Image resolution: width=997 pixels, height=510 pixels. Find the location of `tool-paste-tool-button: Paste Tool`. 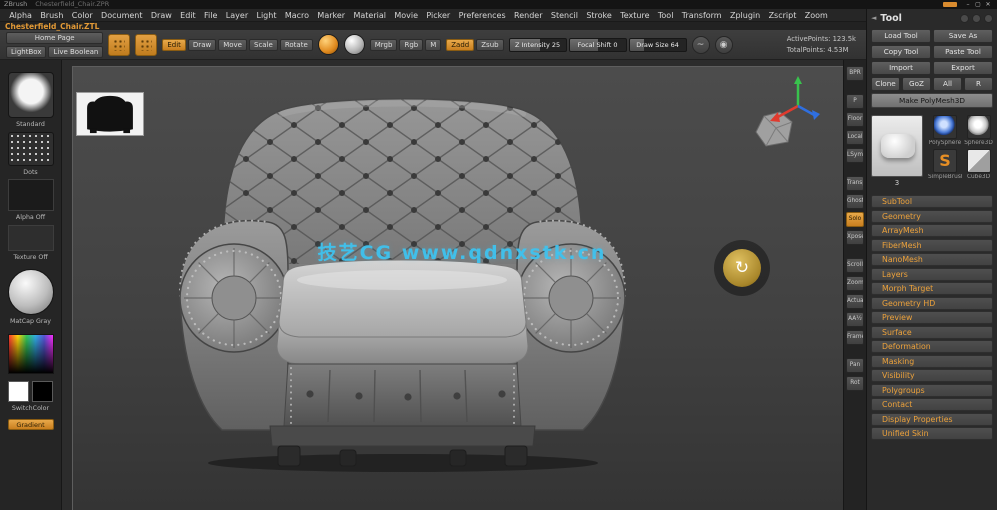

tool-paste-tool-button: Paste Tool is located at coordinates (963, 52).